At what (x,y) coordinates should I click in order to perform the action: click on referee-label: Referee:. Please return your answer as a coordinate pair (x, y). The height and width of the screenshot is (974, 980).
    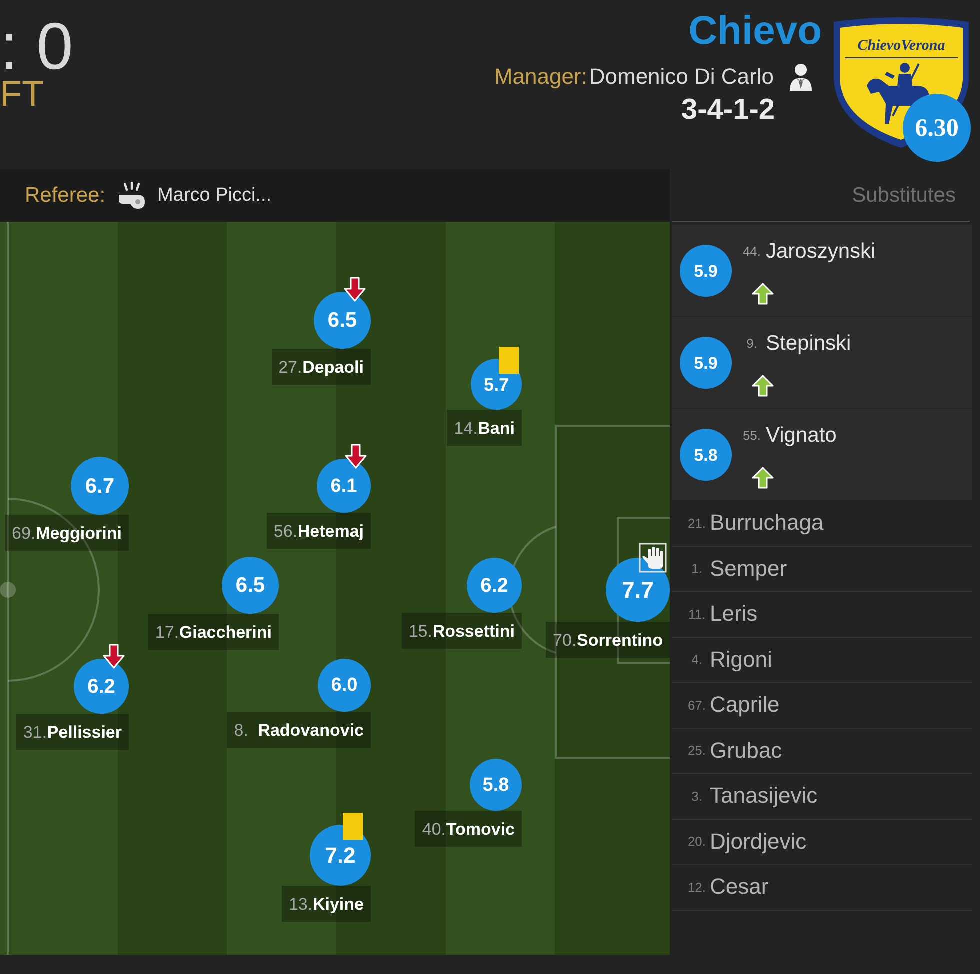
    Looking at the image, I should click on (65, 195).